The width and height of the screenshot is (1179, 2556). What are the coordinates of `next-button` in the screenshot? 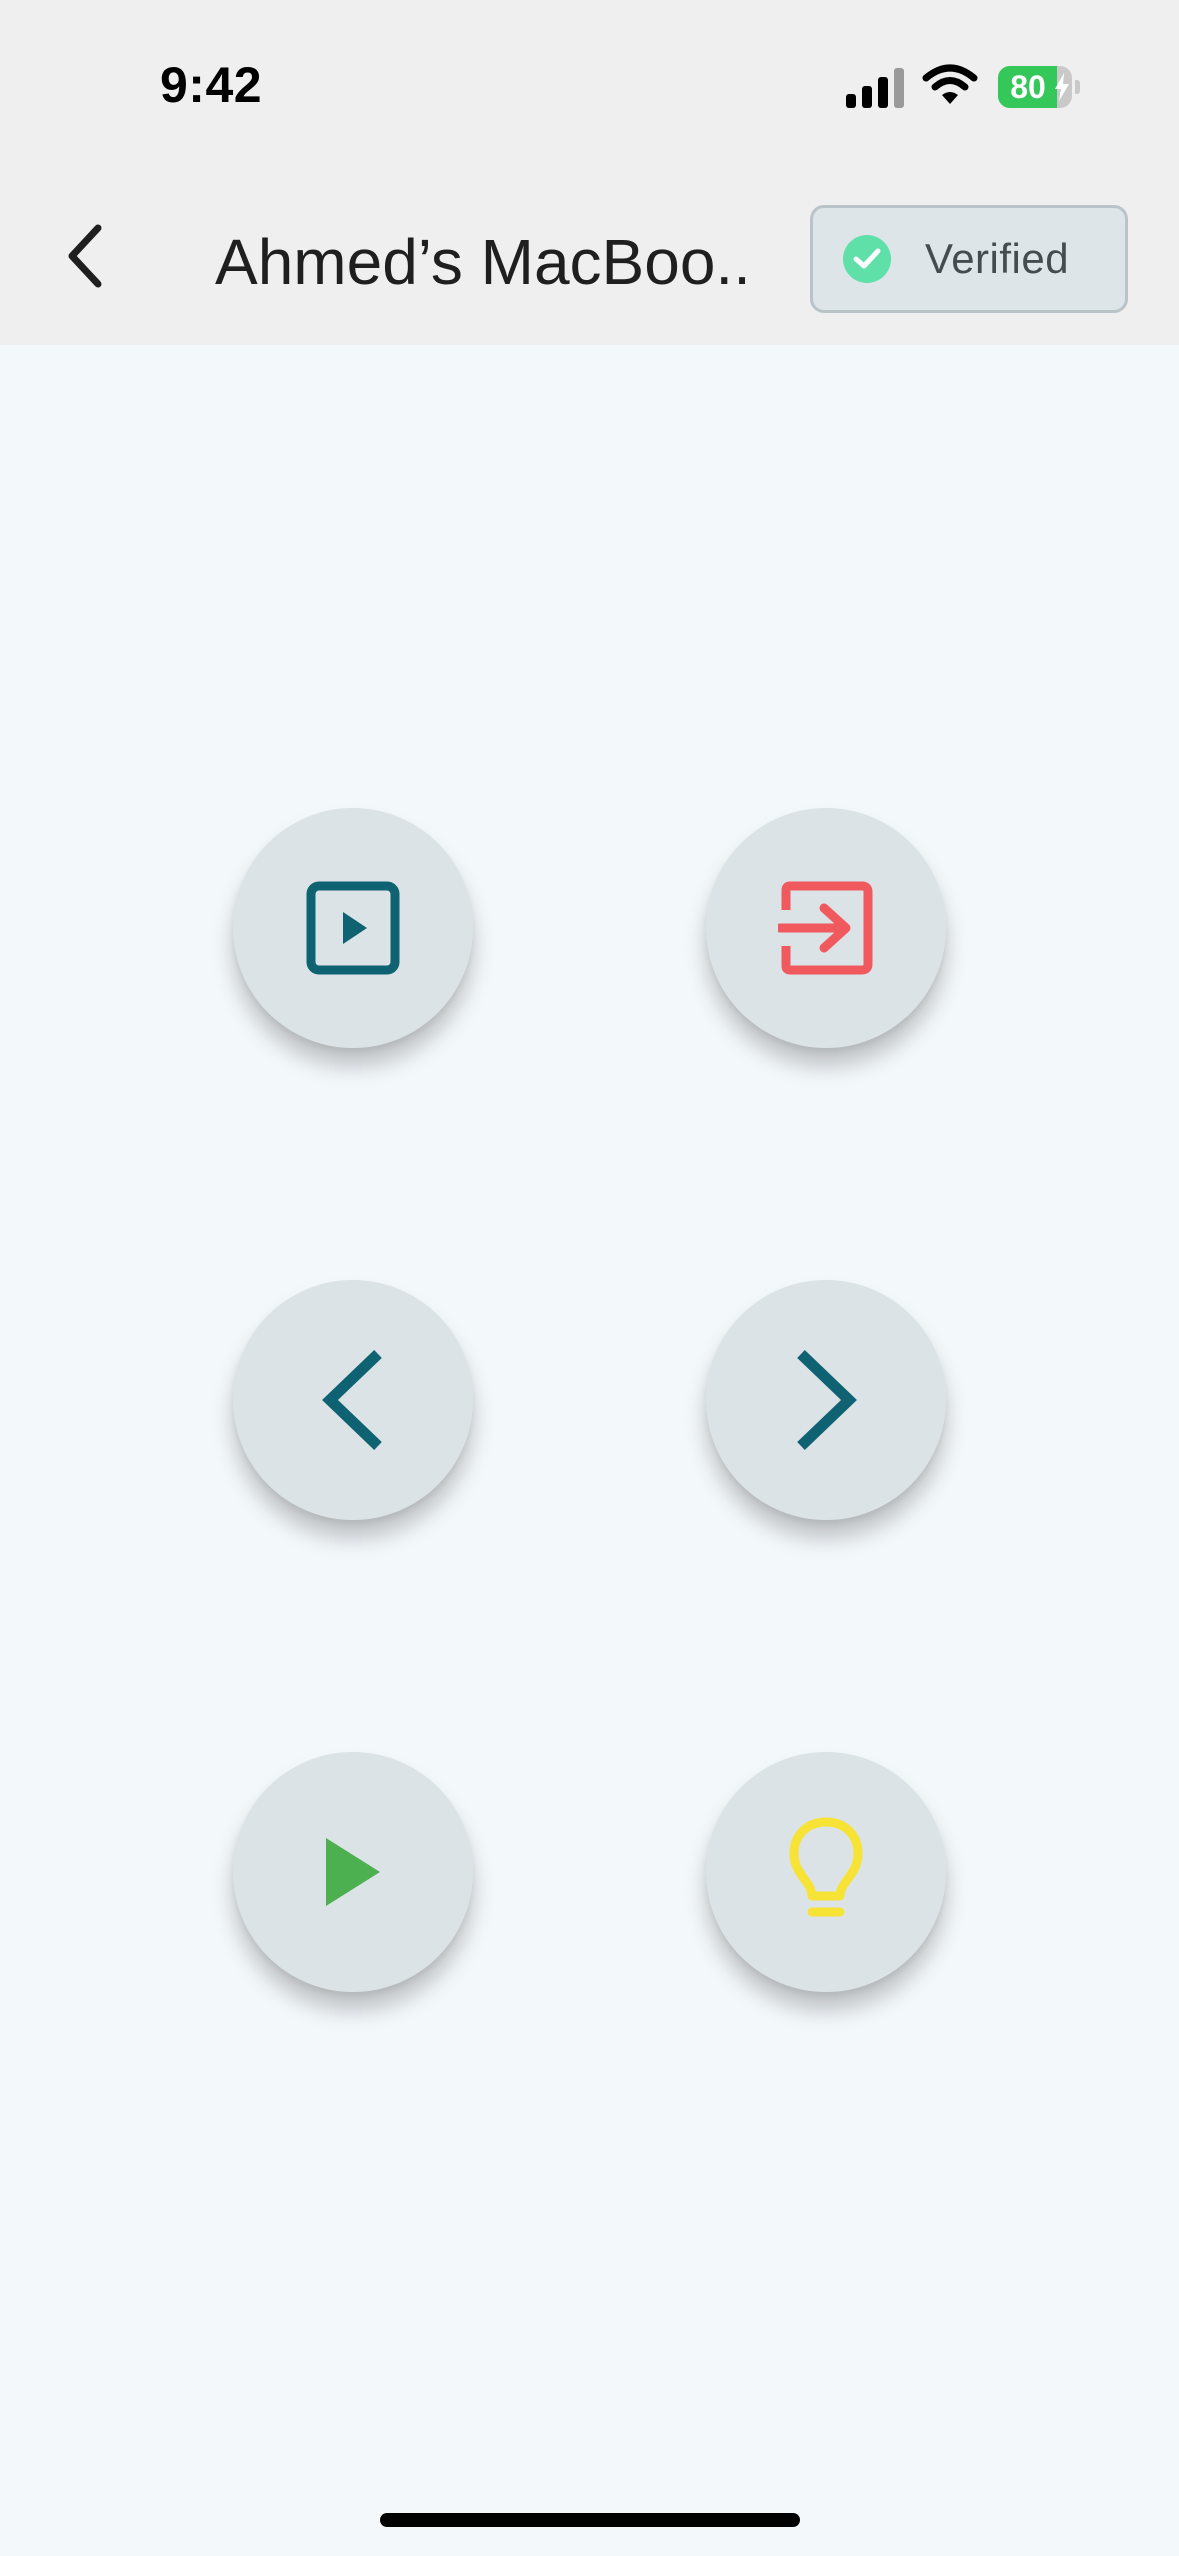 It's located at (826, 1400).